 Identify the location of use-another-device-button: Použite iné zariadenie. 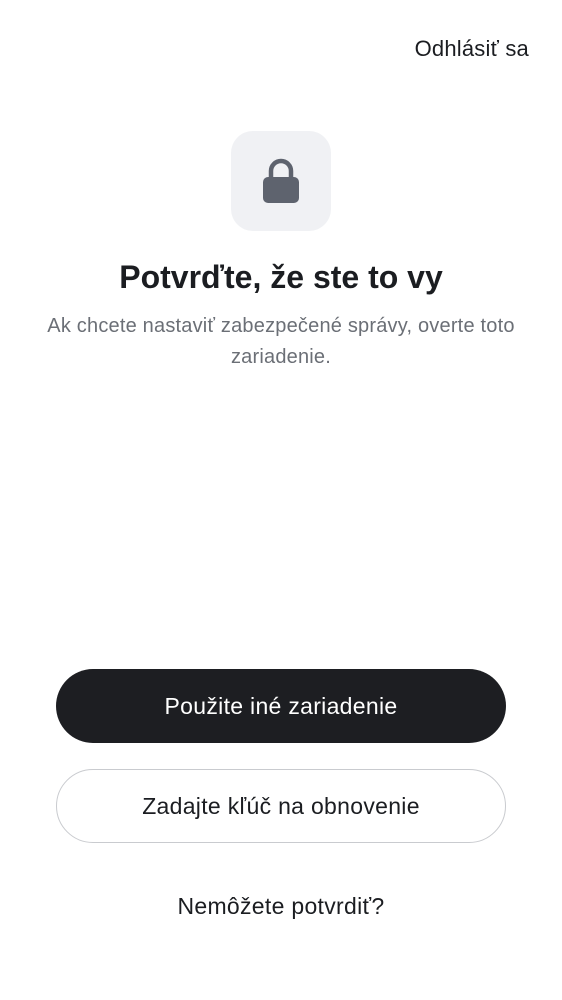
(281, 706).